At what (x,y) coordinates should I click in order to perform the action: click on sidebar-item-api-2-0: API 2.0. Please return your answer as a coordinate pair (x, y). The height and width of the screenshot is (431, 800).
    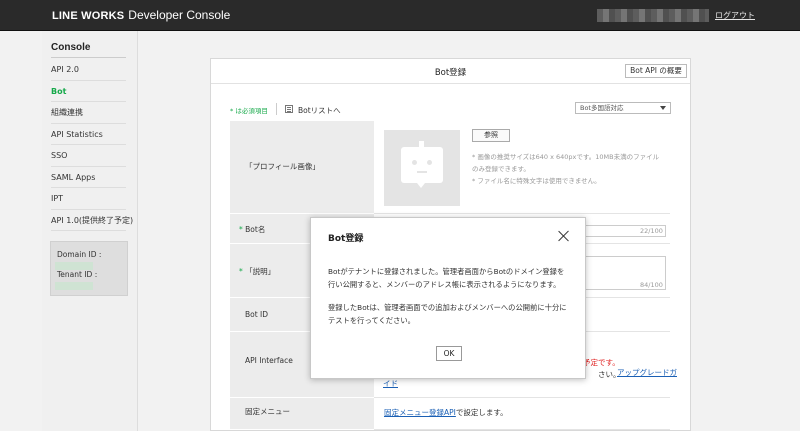
    Looking at the image, I should click on (88, 70).